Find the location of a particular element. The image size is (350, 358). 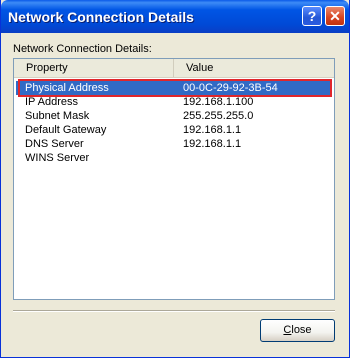

close-button: Close is located at coordinates (297, 330).